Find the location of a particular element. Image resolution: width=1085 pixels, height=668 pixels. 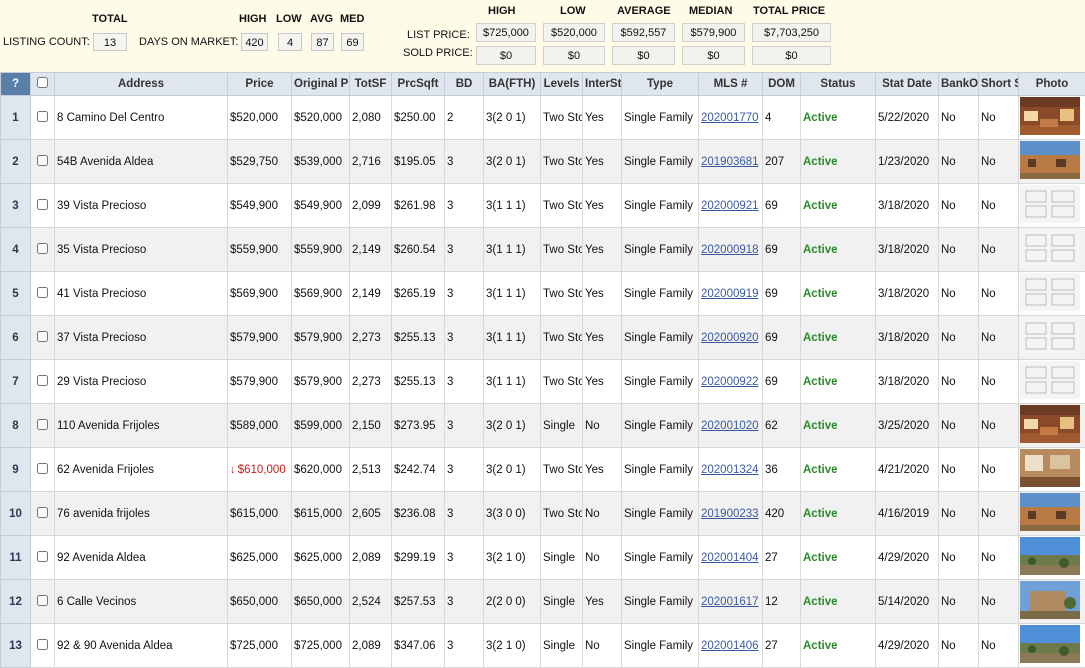

column-header-totsf: TotSF is located at coordinates (371, 84).